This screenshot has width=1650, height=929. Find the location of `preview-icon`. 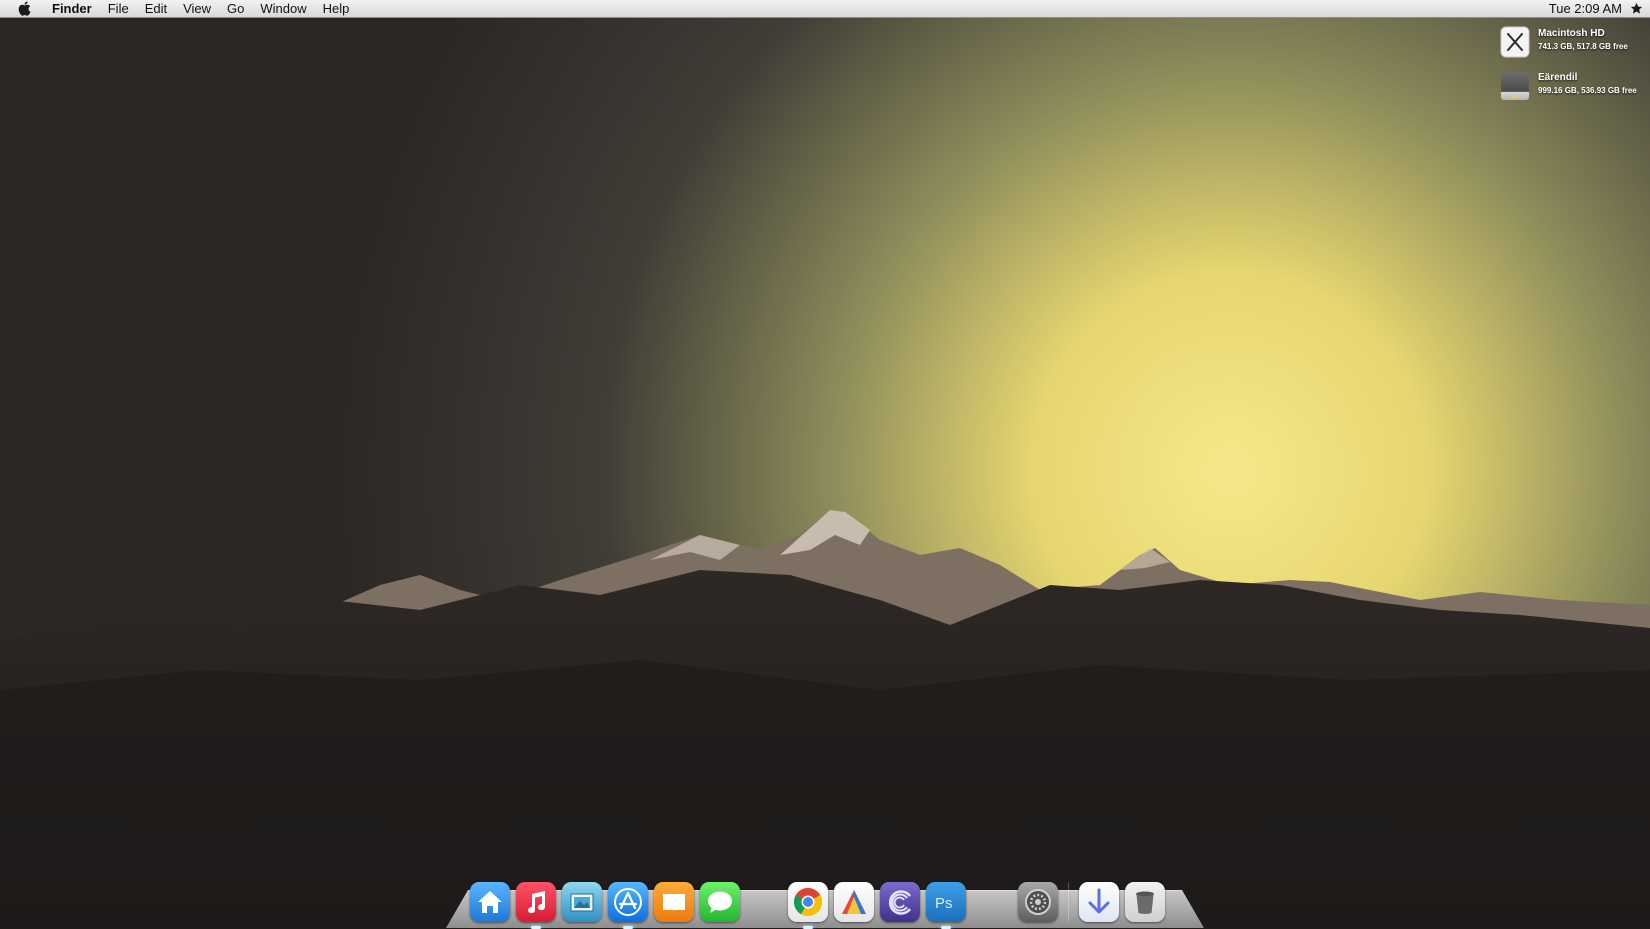

preview-icon is located at coordinates (582, 902).